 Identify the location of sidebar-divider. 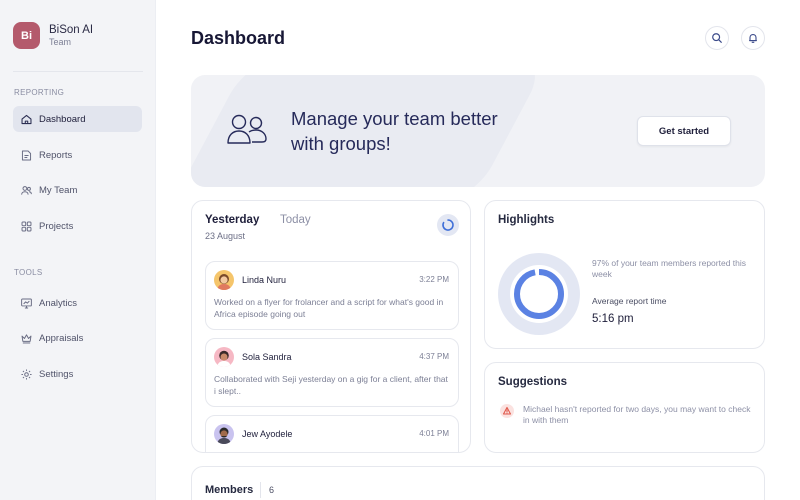
(78, 71).